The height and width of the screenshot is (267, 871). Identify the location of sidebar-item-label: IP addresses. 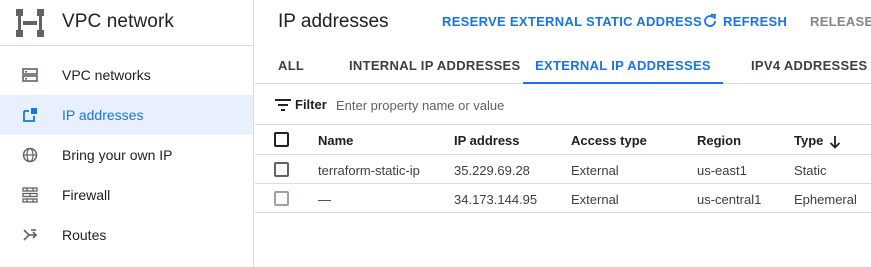
(103, 115).